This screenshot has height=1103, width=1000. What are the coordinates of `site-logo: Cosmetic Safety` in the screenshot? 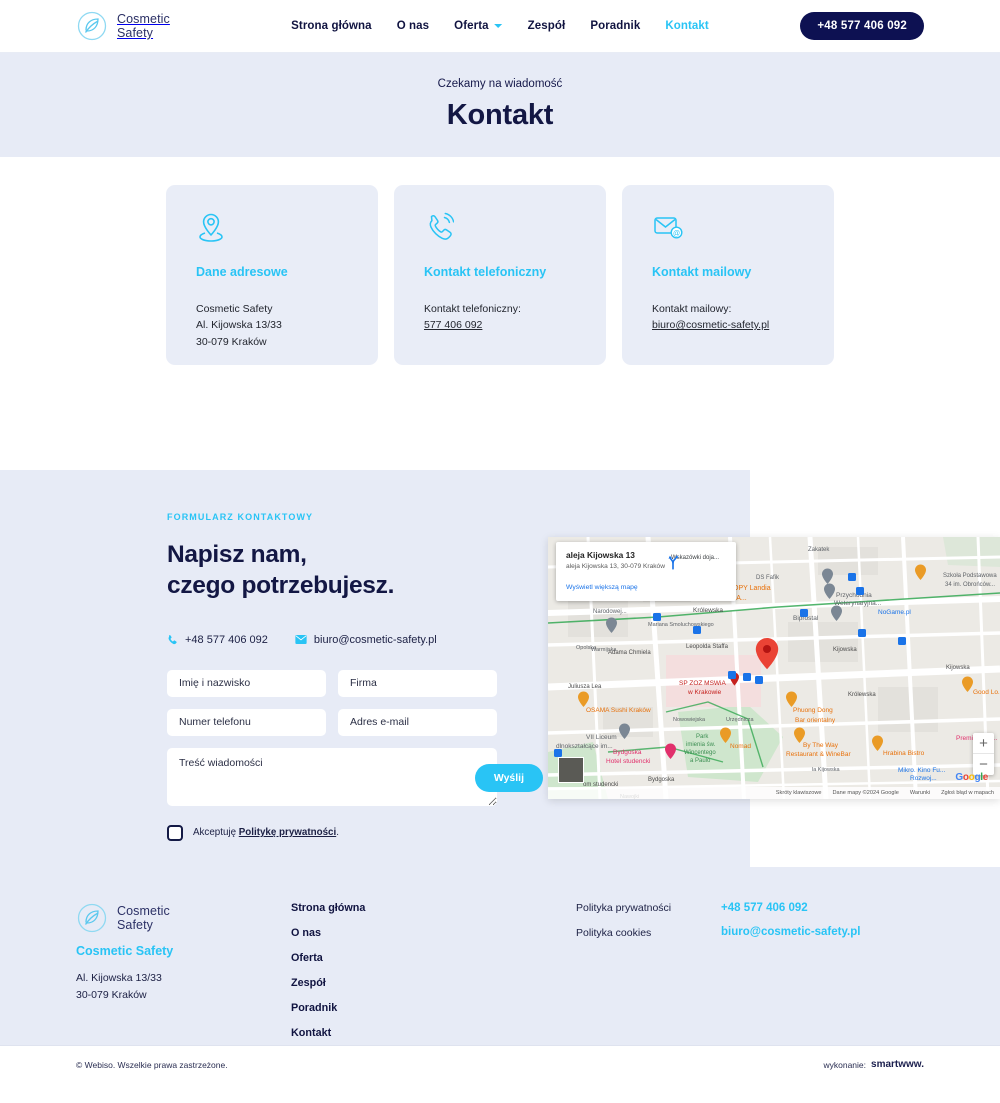 It's located at (123, 26).